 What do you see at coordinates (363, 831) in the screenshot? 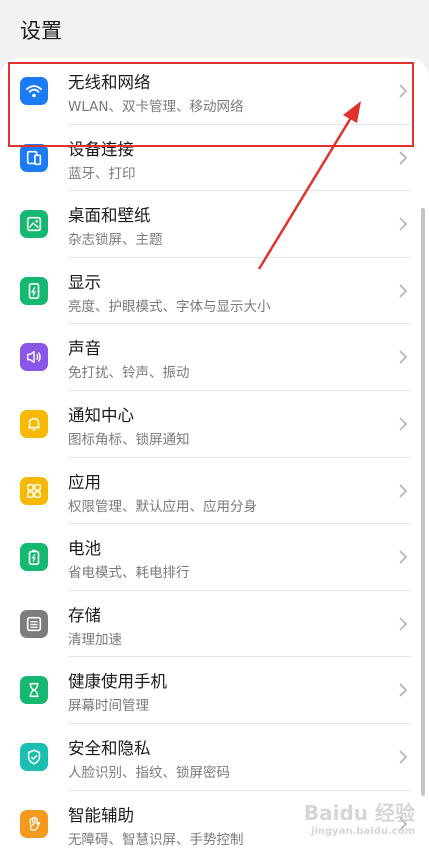
I see `watermark-url: jingyan.baidu.com` at bounding box center [363, 831].